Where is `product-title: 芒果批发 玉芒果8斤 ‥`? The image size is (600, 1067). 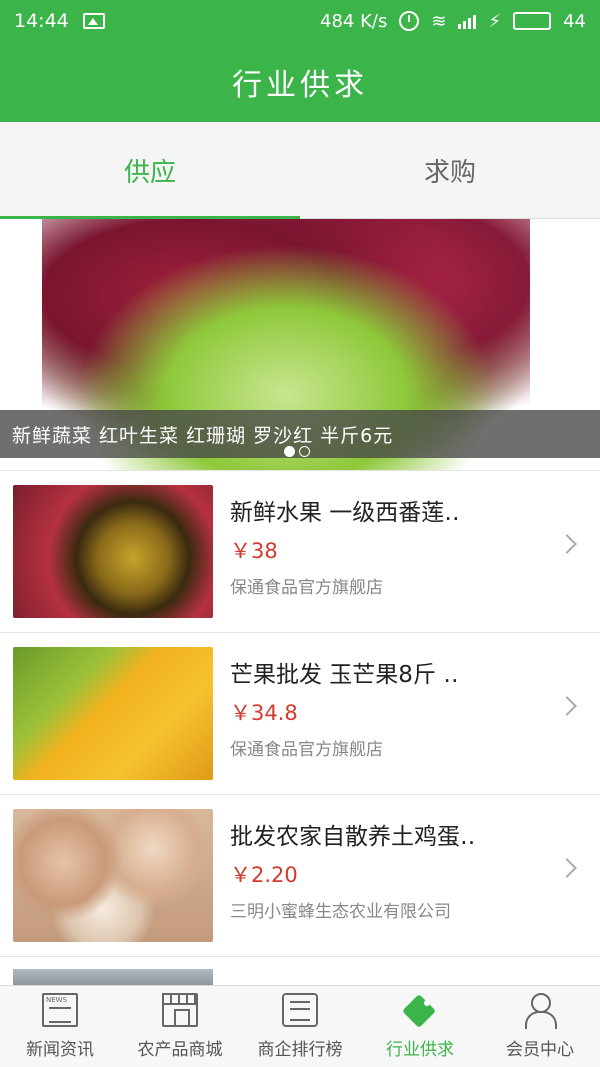 product-title: 芒果批发 玉芒果8斤 ‥ is located at coordinates (344, 675).